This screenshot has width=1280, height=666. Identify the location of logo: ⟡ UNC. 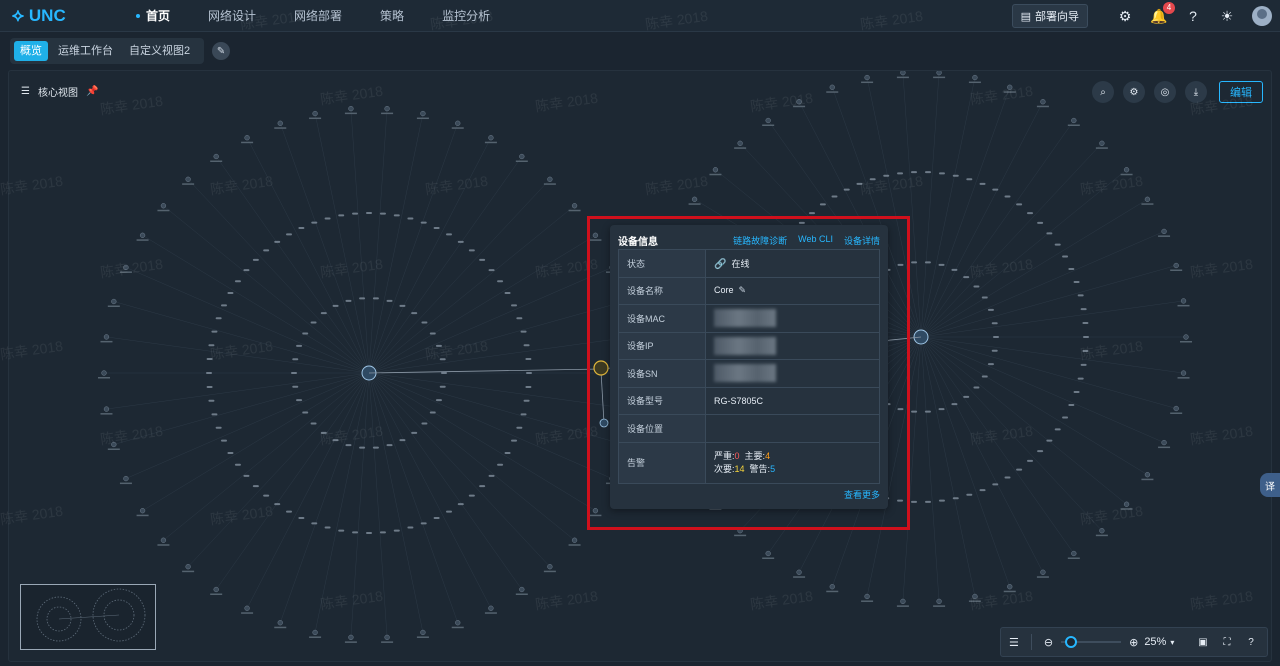
(67, 15).